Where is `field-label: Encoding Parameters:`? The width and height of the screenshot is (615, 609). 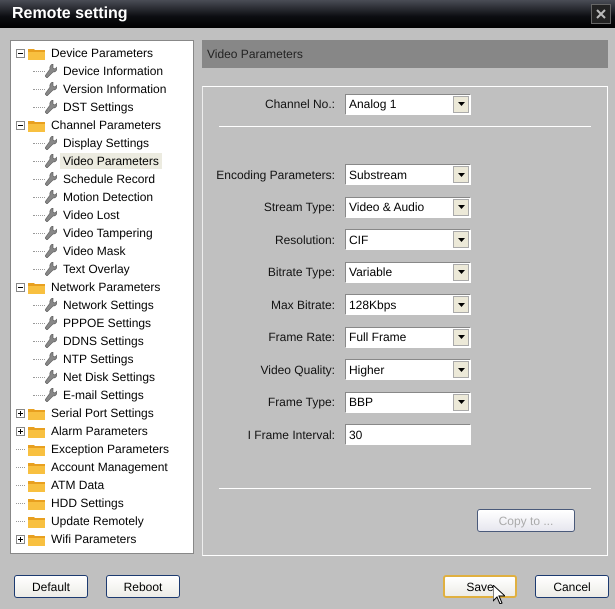
field-label: Encoding Parameters: is located at coordinates (275, 175).